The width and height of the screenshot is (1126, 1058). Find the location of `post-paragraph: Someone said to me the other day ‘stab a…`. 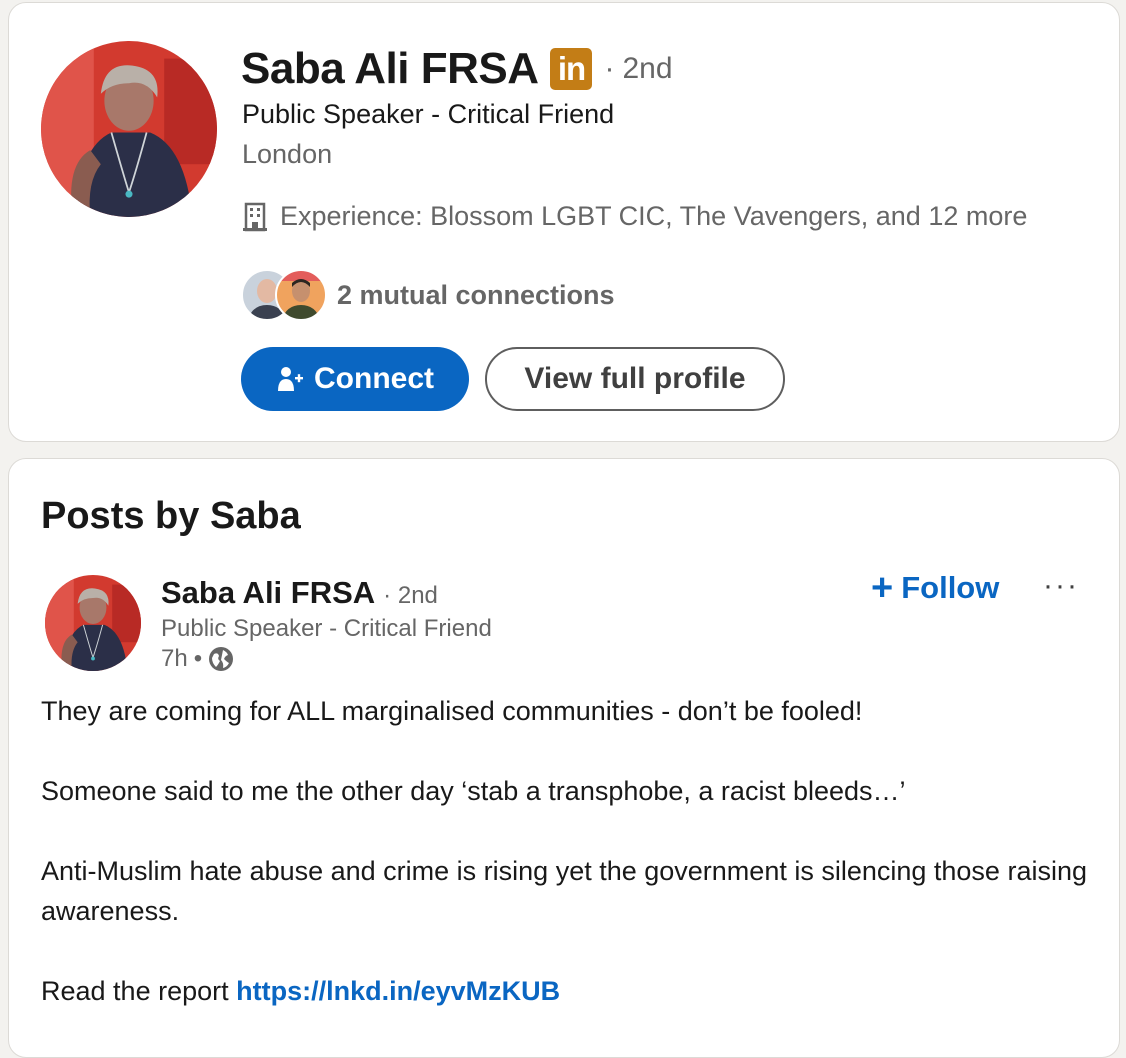

post-paragraph: Someone said to me the other day ‘stab a… is located at coordinates (473, 791).